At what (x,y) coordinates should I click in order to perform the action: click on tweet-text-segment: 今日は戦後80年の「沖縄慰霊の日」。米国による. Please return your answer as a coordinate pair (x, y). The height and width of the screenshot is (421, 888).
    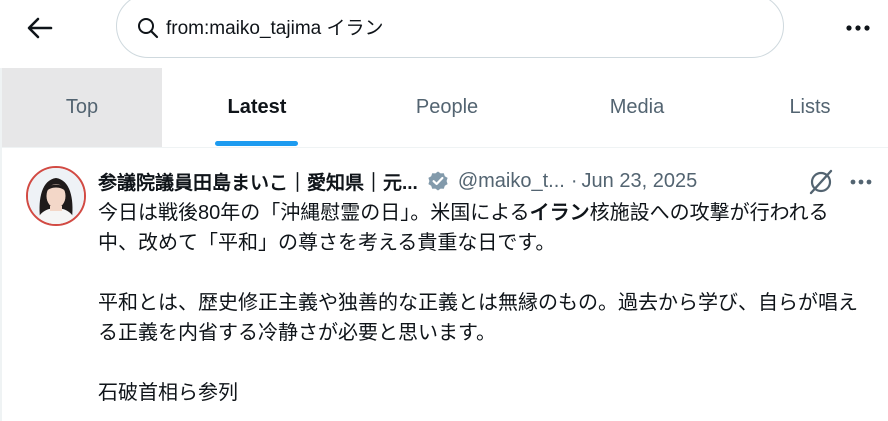
    Looking at the image, I should click on (314, 213).